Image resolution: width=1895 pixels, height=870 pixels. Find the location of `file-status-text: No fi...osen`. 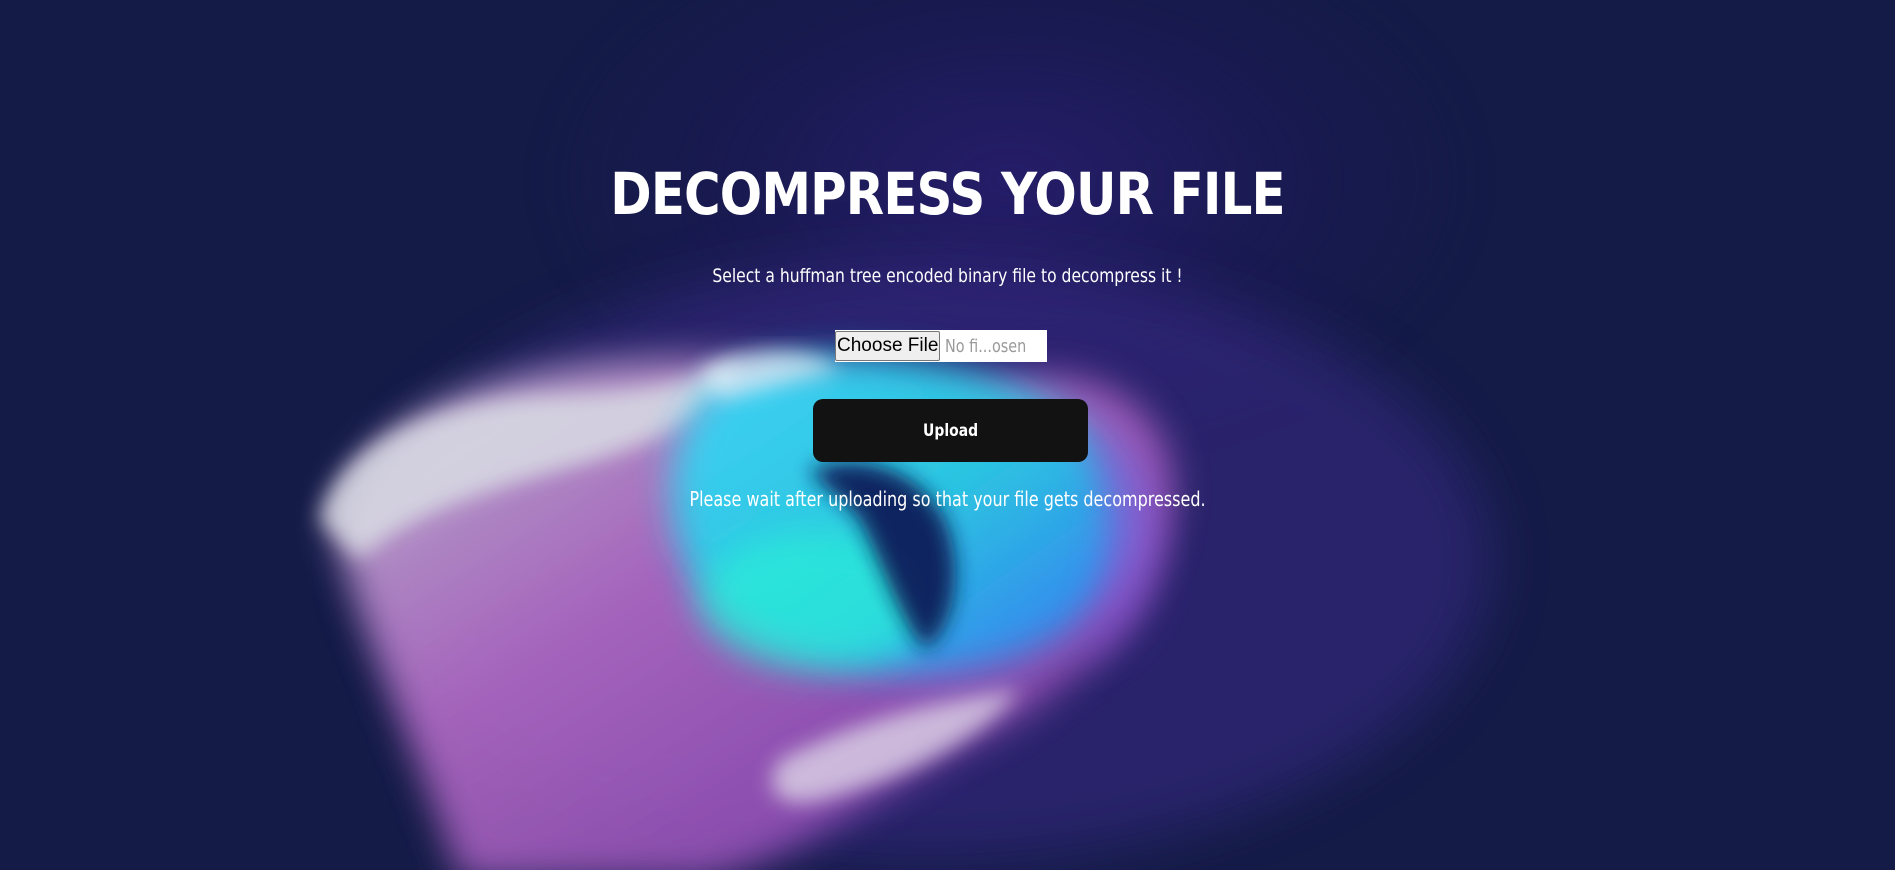

file-status-text: No fi...osen is located at coordinates (986, 346).